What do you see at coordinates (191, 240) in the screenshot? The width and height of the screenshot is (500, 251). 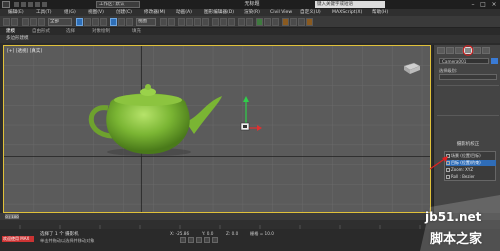 I see `previous-frame-icon` at bounding box center [191, 240].